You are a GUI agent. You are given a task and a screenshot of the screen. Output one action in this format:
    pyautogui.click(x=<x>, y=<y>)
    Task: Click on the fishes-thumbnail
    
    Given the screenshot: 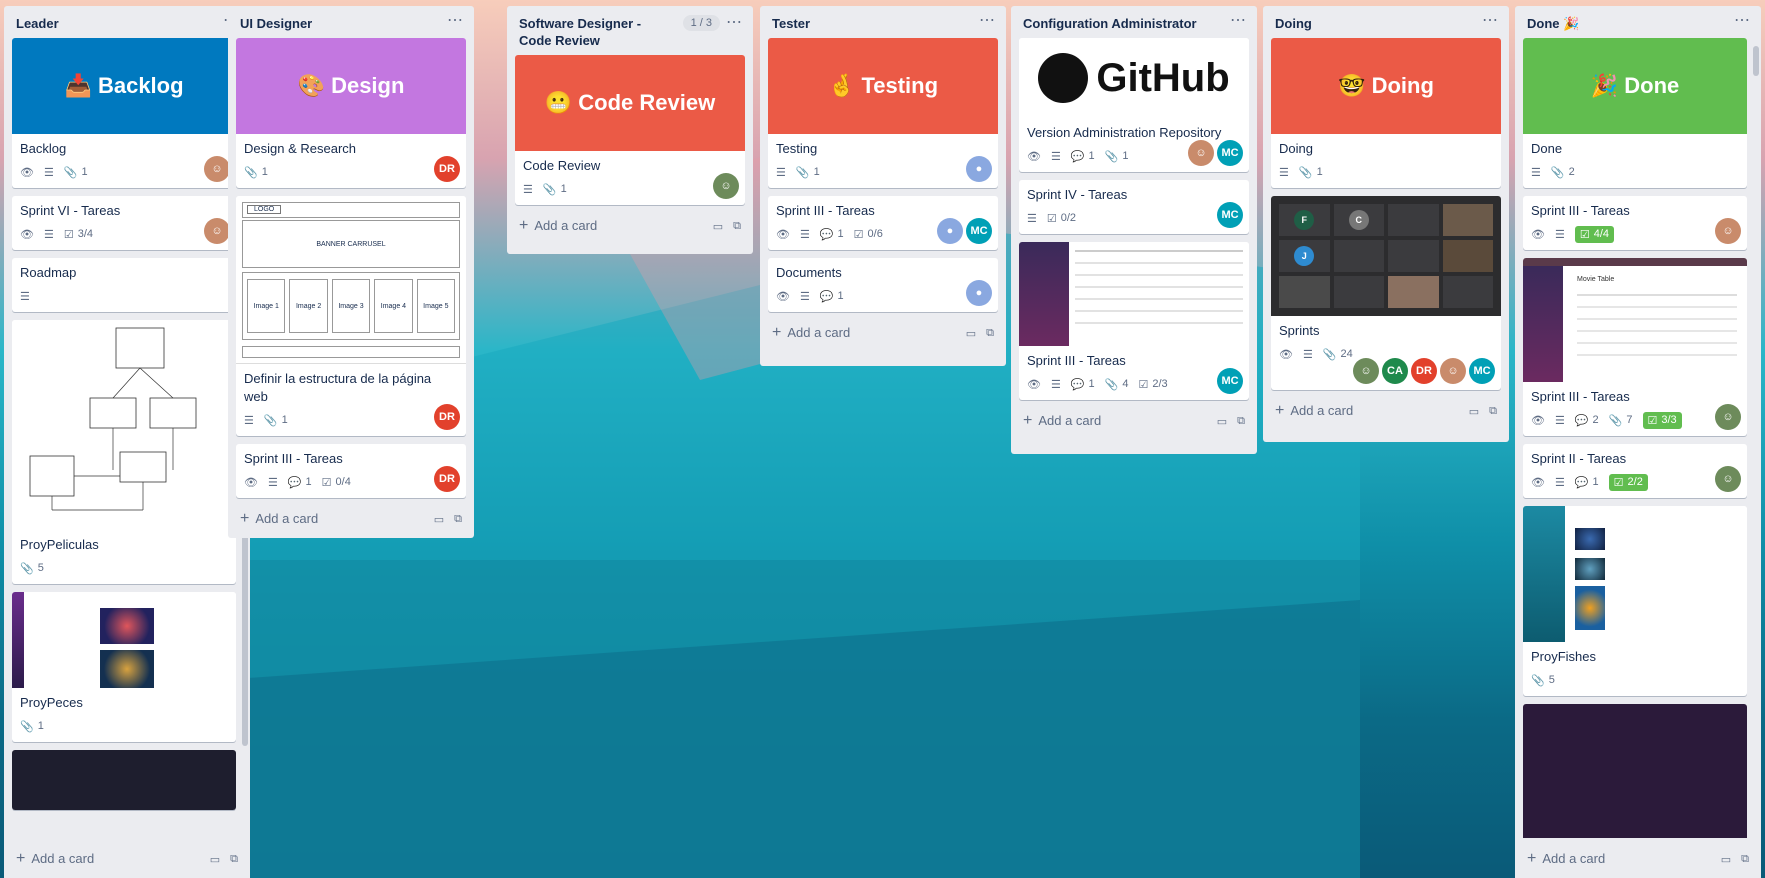 What is the action you would take?
    pyautogui.click(x=1635, y=574)
    